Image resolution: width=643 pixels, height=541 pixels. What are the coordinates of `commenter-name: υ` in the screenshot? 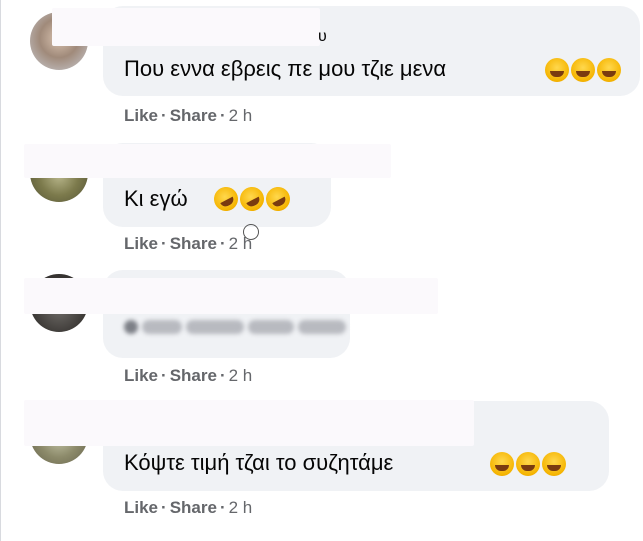 It's located at (322, 37).